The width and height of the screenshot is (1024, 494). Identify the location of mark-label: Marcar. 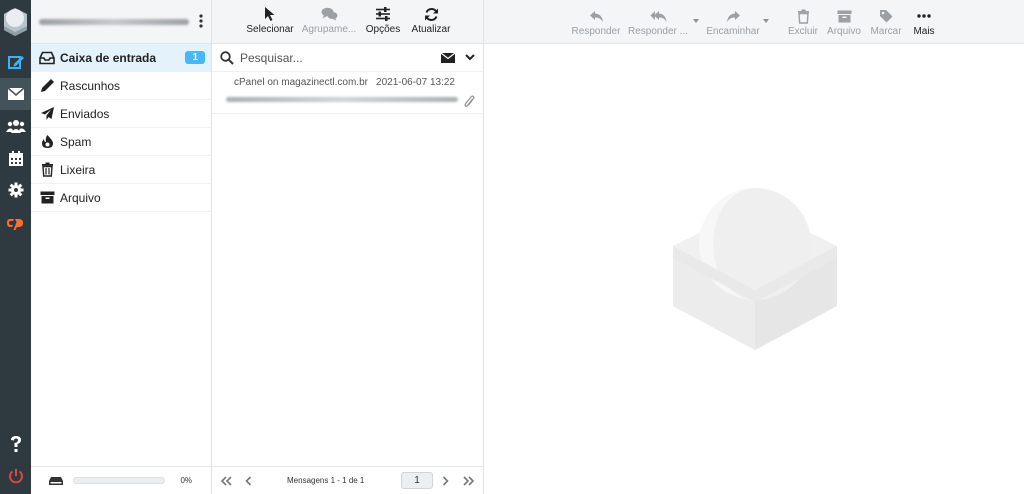
(886, 31).